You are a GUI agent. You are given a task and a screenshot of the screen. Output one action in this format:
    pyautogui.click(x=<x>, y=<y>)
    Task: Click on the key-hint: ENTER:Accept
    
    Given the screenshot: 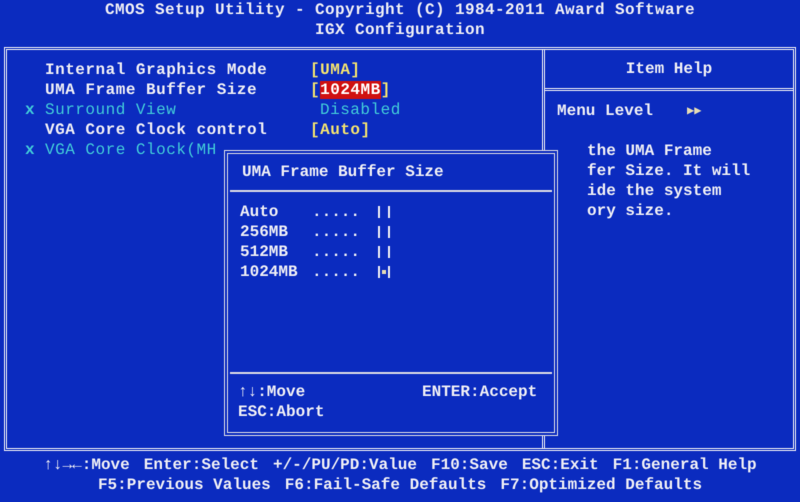 What is the action you would take?
    pyautogui.click(x=480, y=392)
    